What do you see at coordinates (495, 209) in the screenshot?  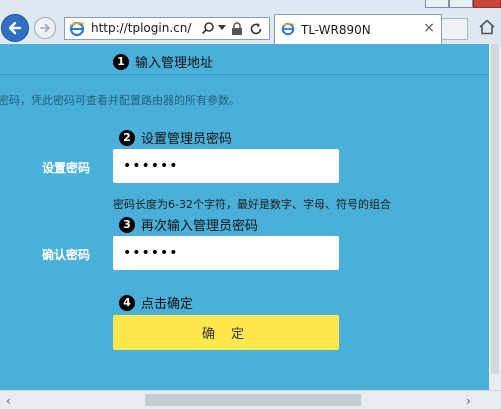 I see `vertical-scrollbar-thumb` at bounding box center [495, 209].